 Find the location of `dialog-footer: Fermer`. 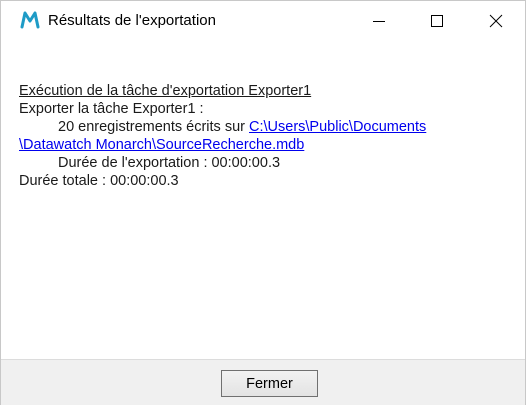

dialog-footer: Fermer is located at coordinates (263, 382).